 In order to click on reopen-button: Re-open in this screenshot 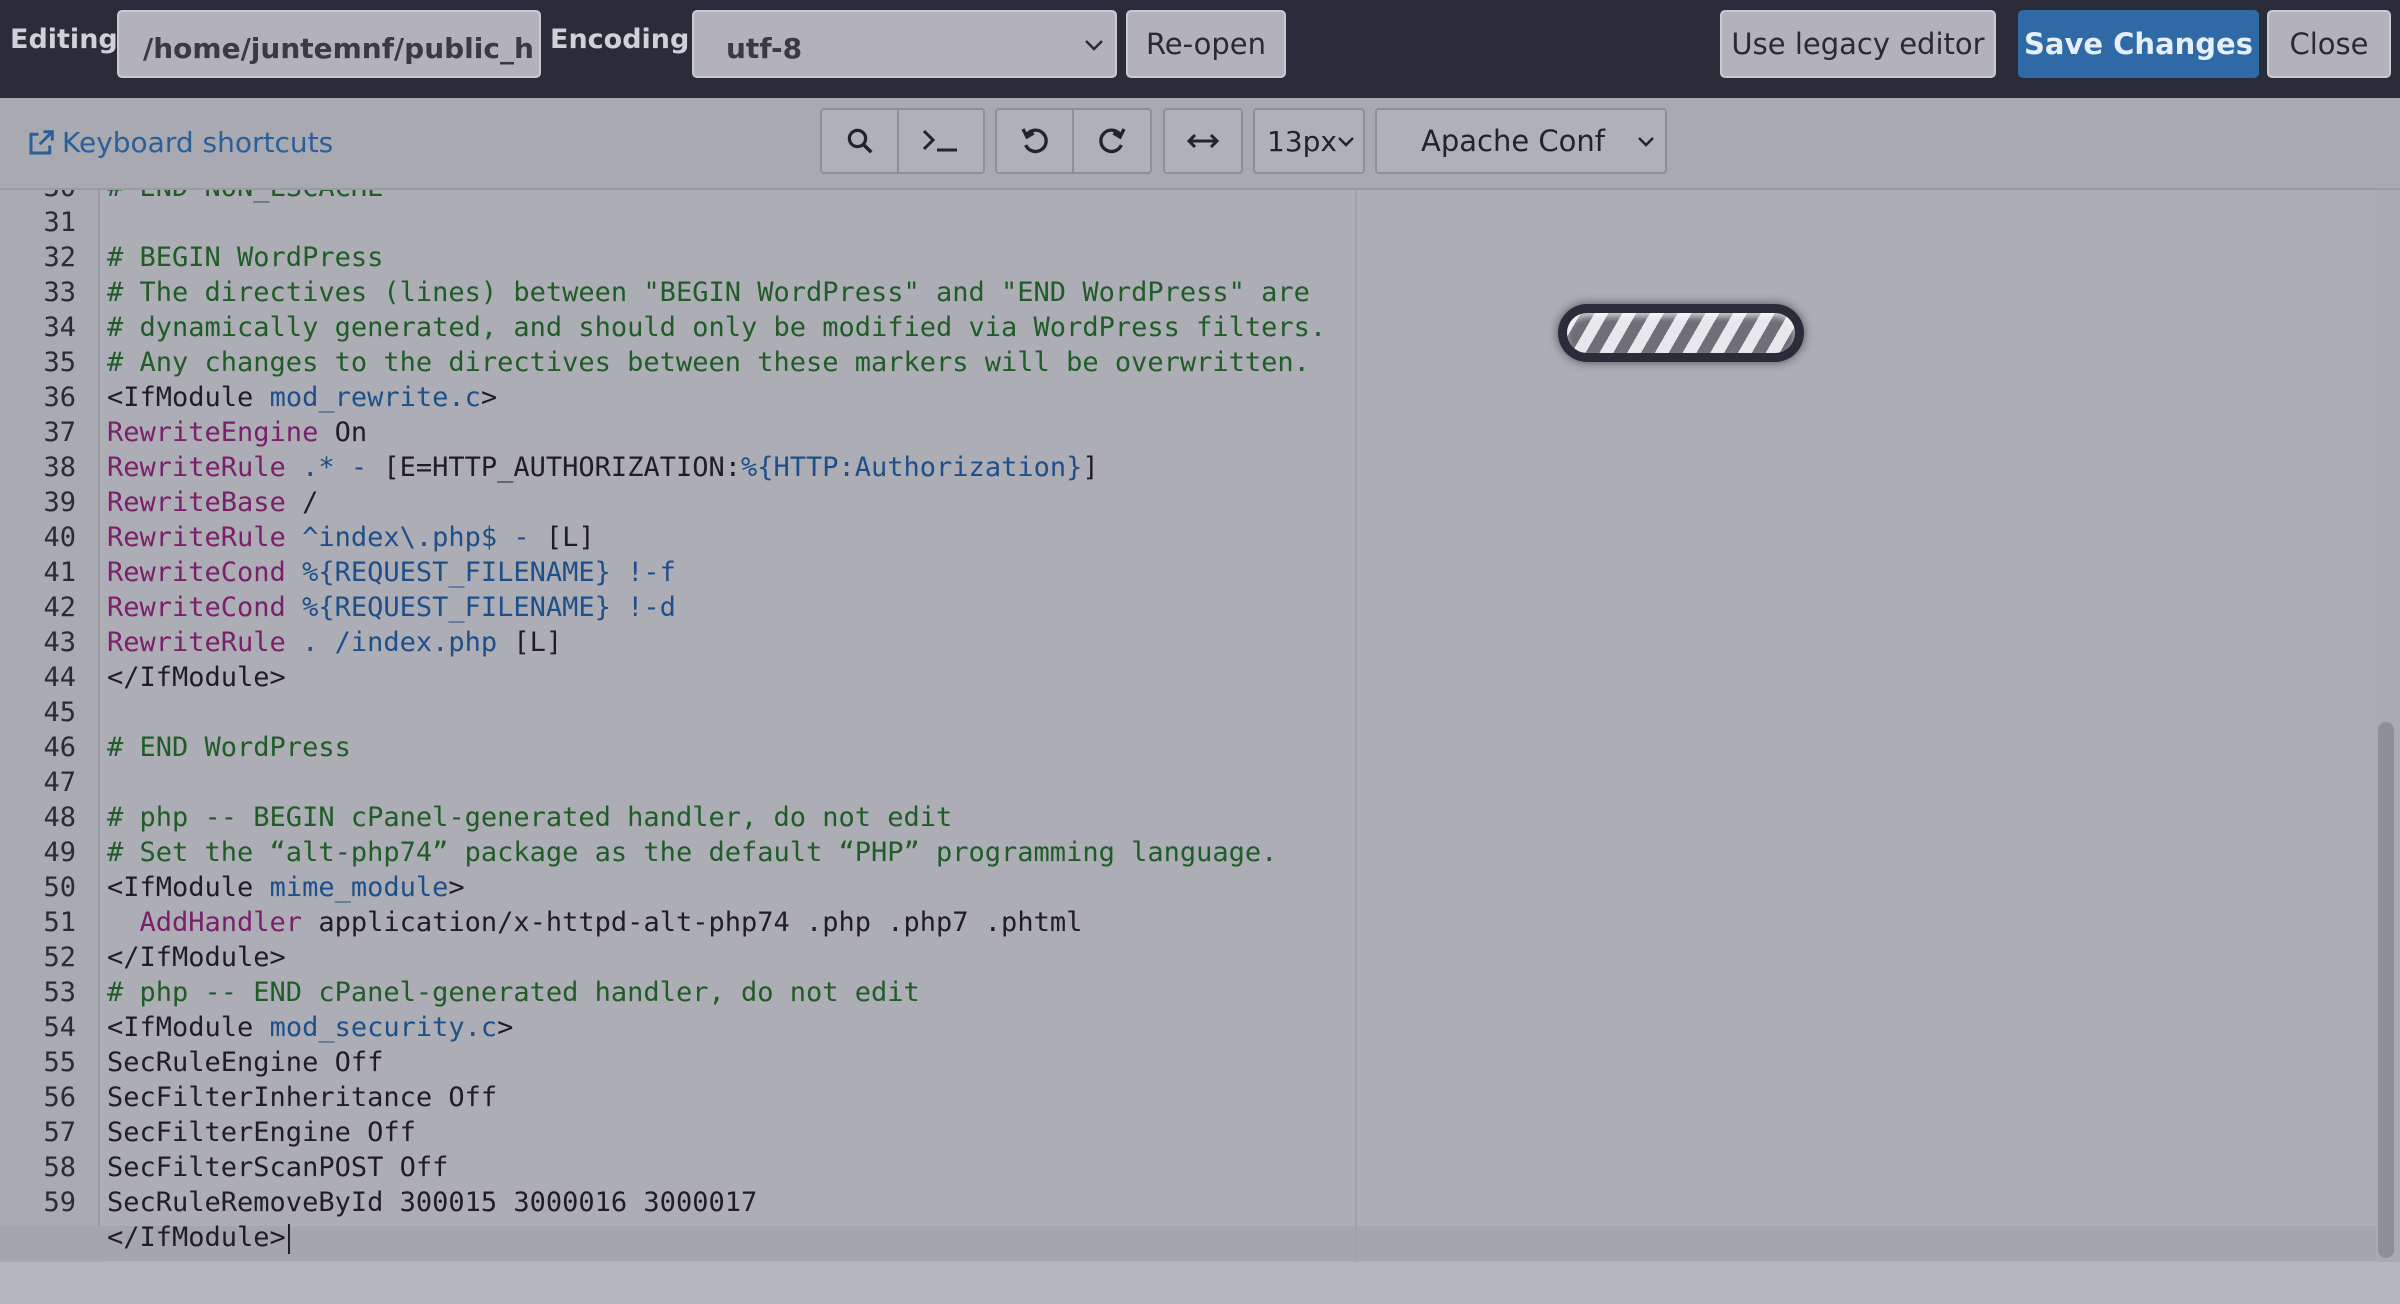, I will do `click(1206, 44)`.